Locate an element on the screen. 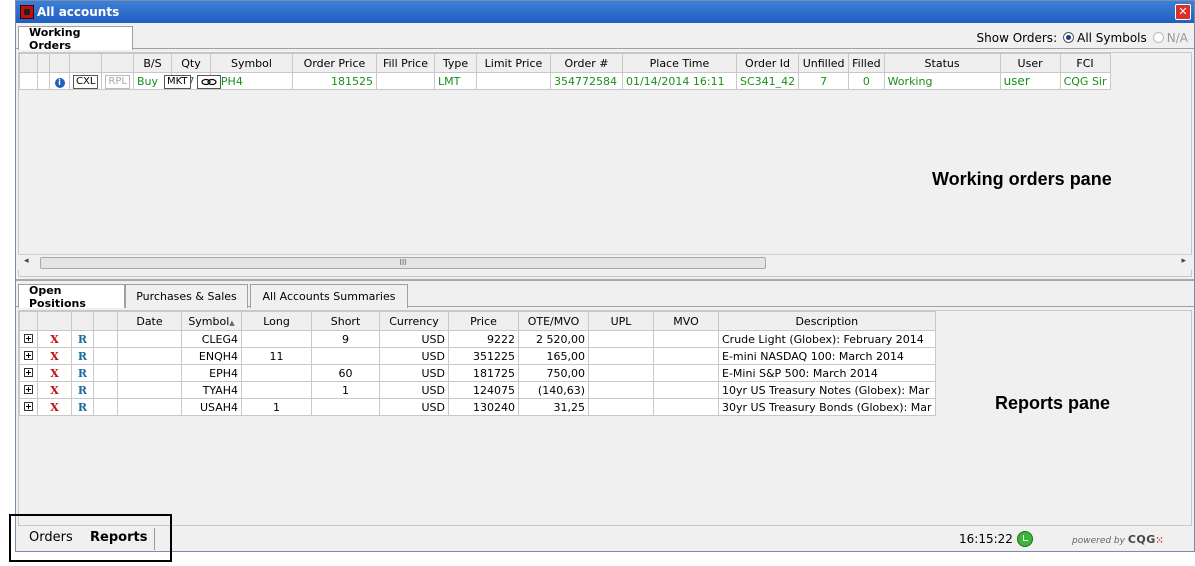 This screenshot has height=566, width=1195. horizontal-scrollbar: ◂ III ▸ is located at coordinates (605, 262).